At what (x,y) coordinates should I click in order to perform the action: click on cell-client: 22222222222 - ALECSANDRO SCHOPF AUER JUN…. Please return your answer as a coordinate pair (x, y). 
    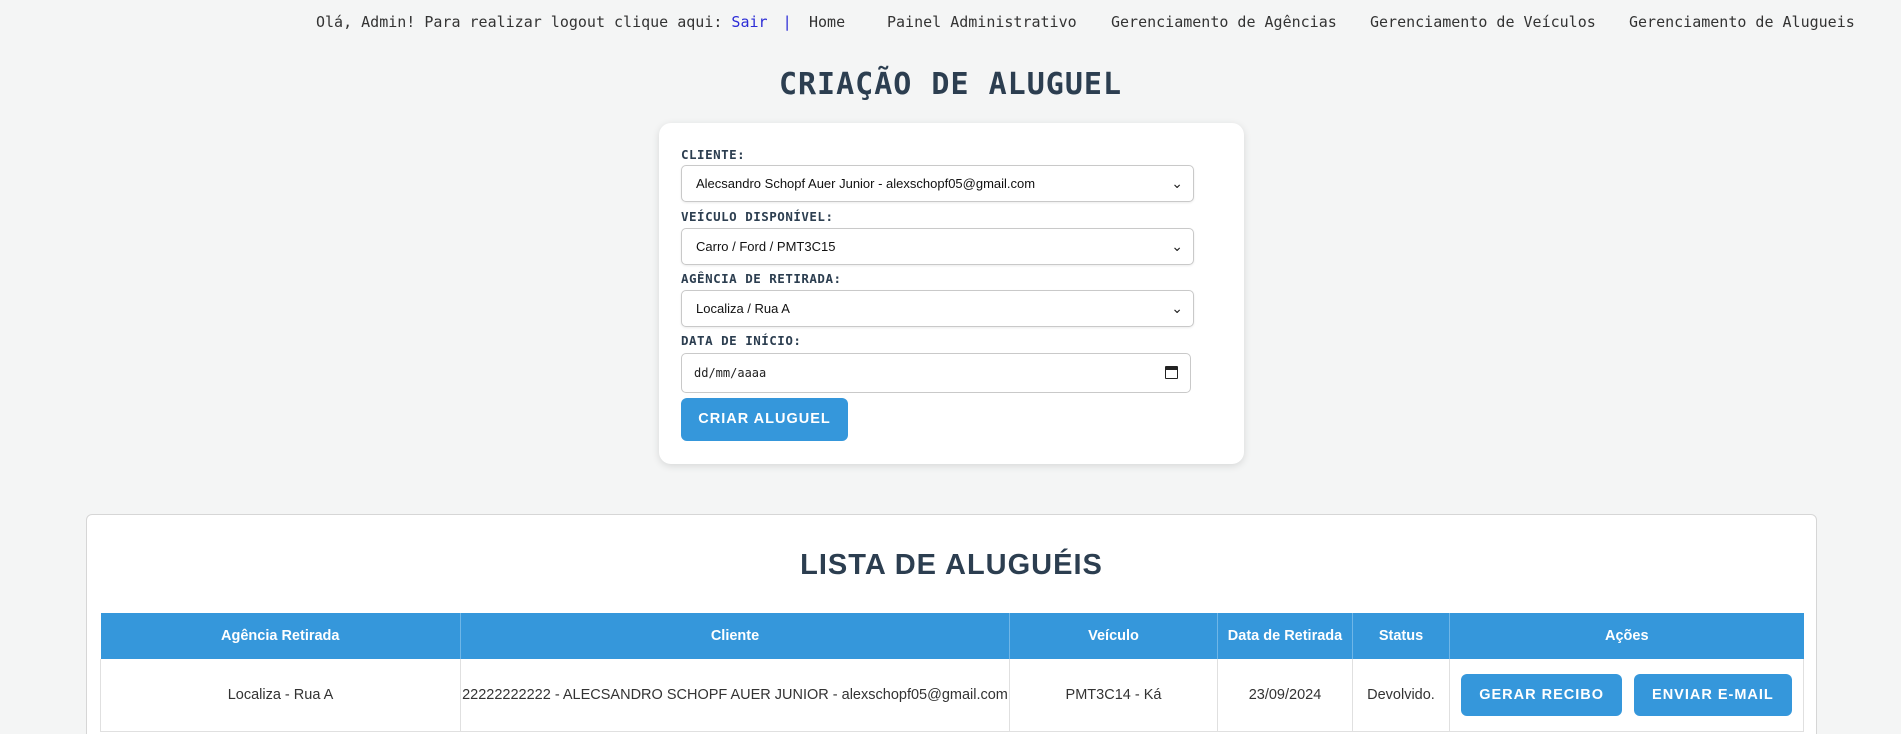
    Looking at the image, I should click on (735, 695).